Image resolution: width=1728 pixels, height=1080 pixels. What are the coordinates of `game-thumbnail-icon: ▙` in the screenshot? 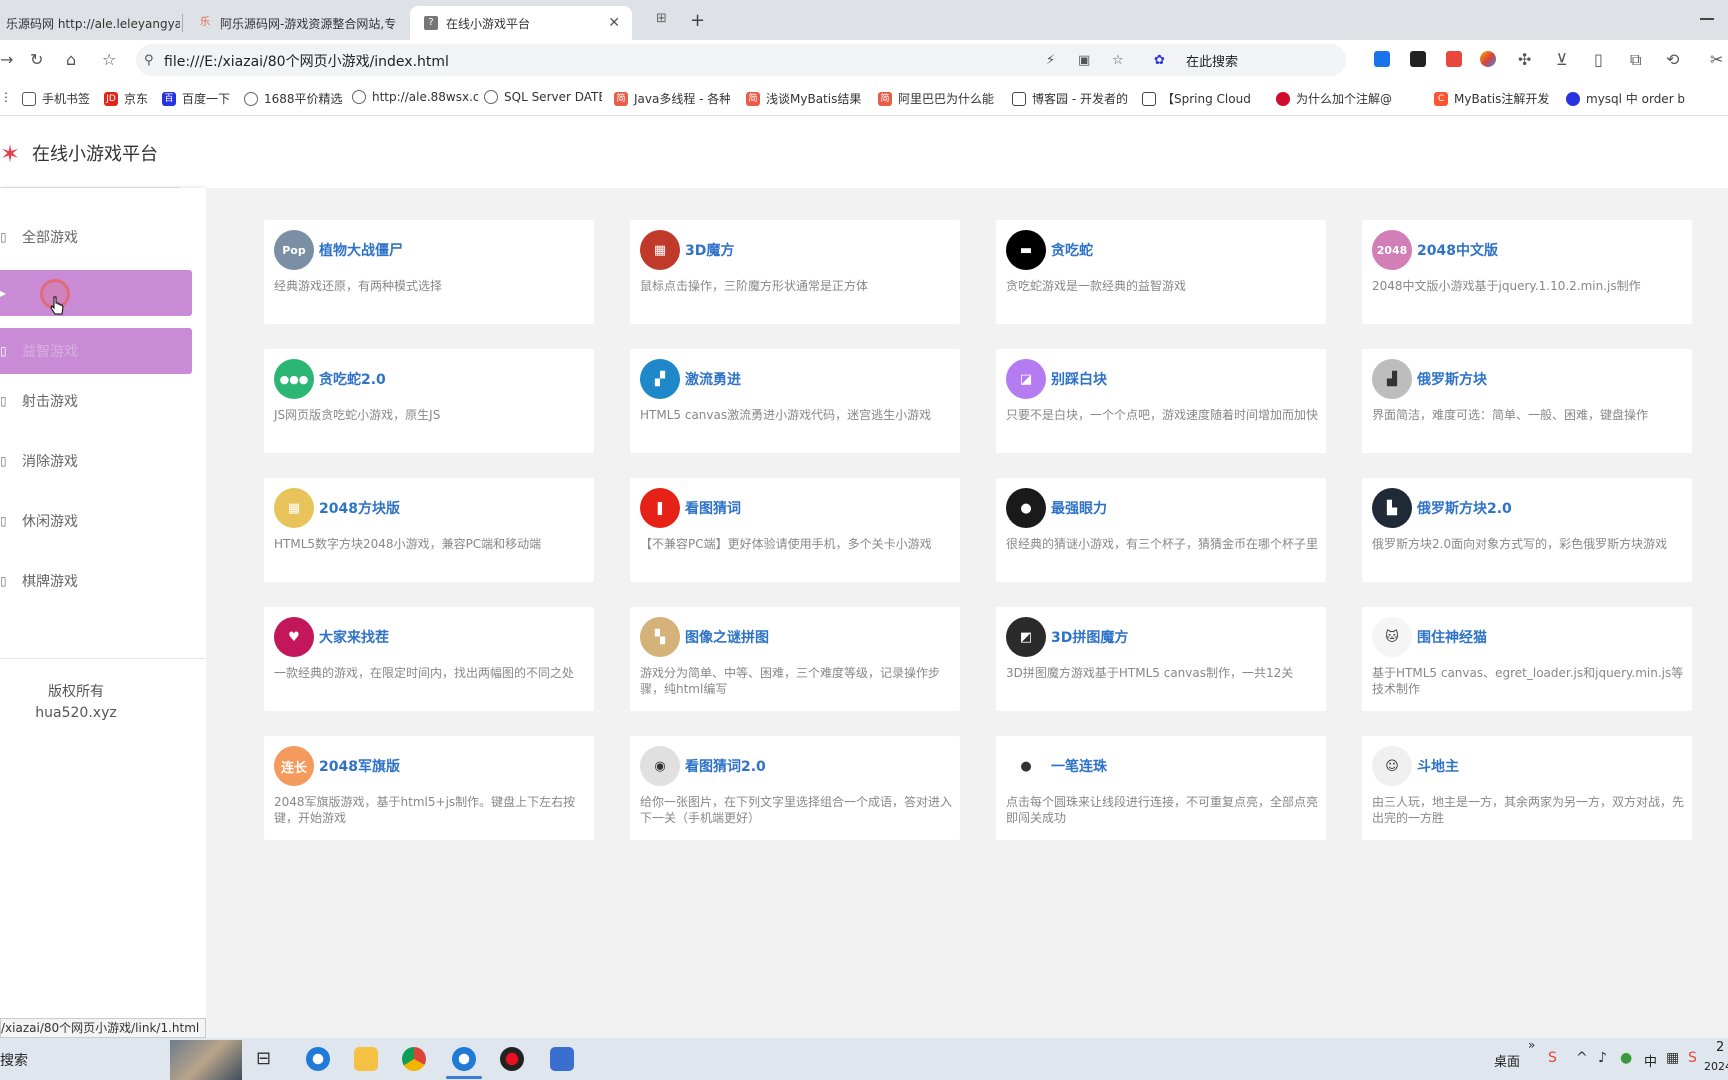 It's located at (1392, 508).